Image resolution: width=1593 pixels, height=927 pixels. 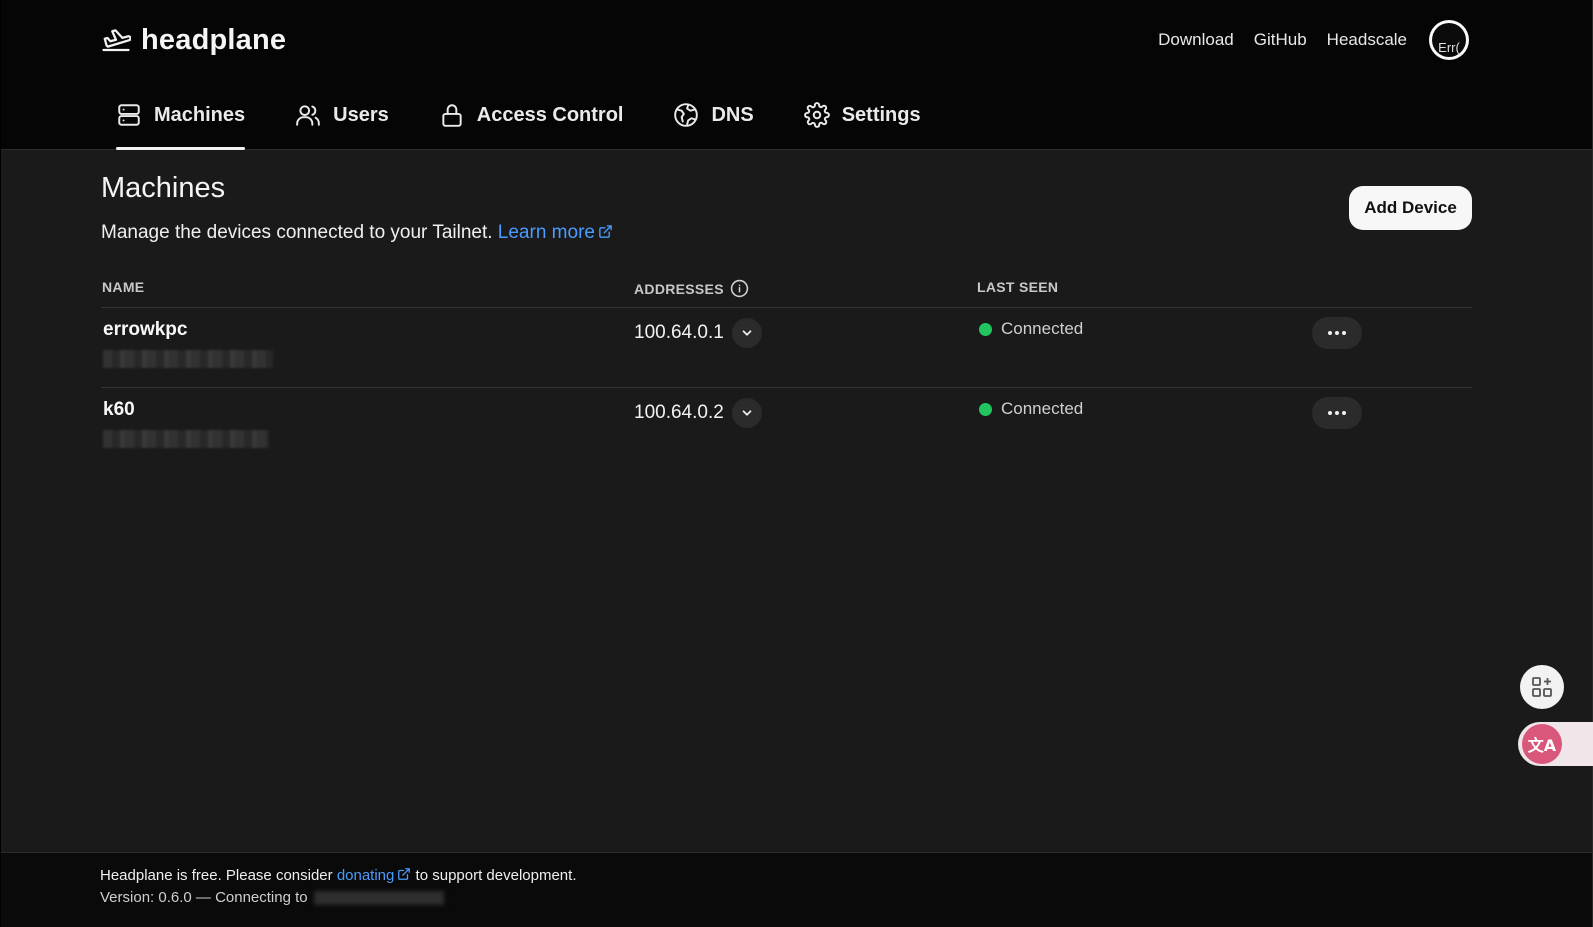 I want to click on github-link: GitHub, so click(x=1280, y=40).